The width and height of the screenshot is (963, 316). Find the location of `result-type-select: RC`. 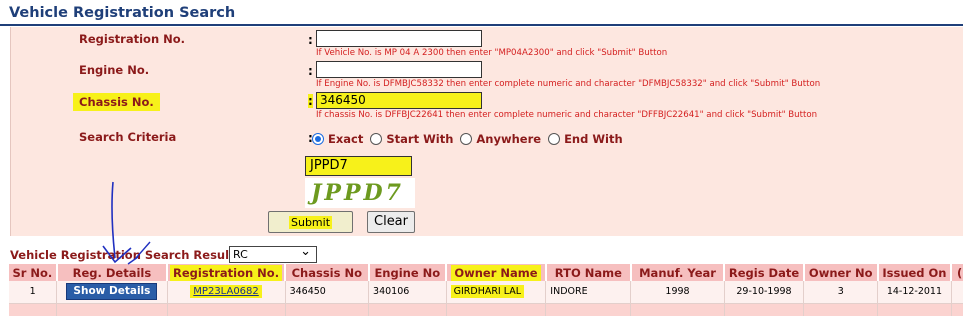

result-type-select: RC is located at coordinates (273, 253).